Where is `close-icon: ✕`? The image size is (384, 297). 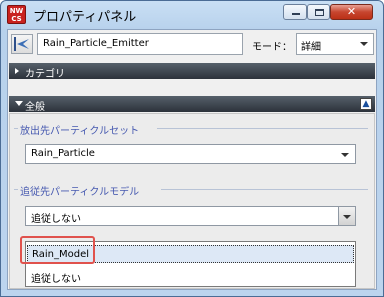
close-icon: ✕ is located at coordinates (351, 11).